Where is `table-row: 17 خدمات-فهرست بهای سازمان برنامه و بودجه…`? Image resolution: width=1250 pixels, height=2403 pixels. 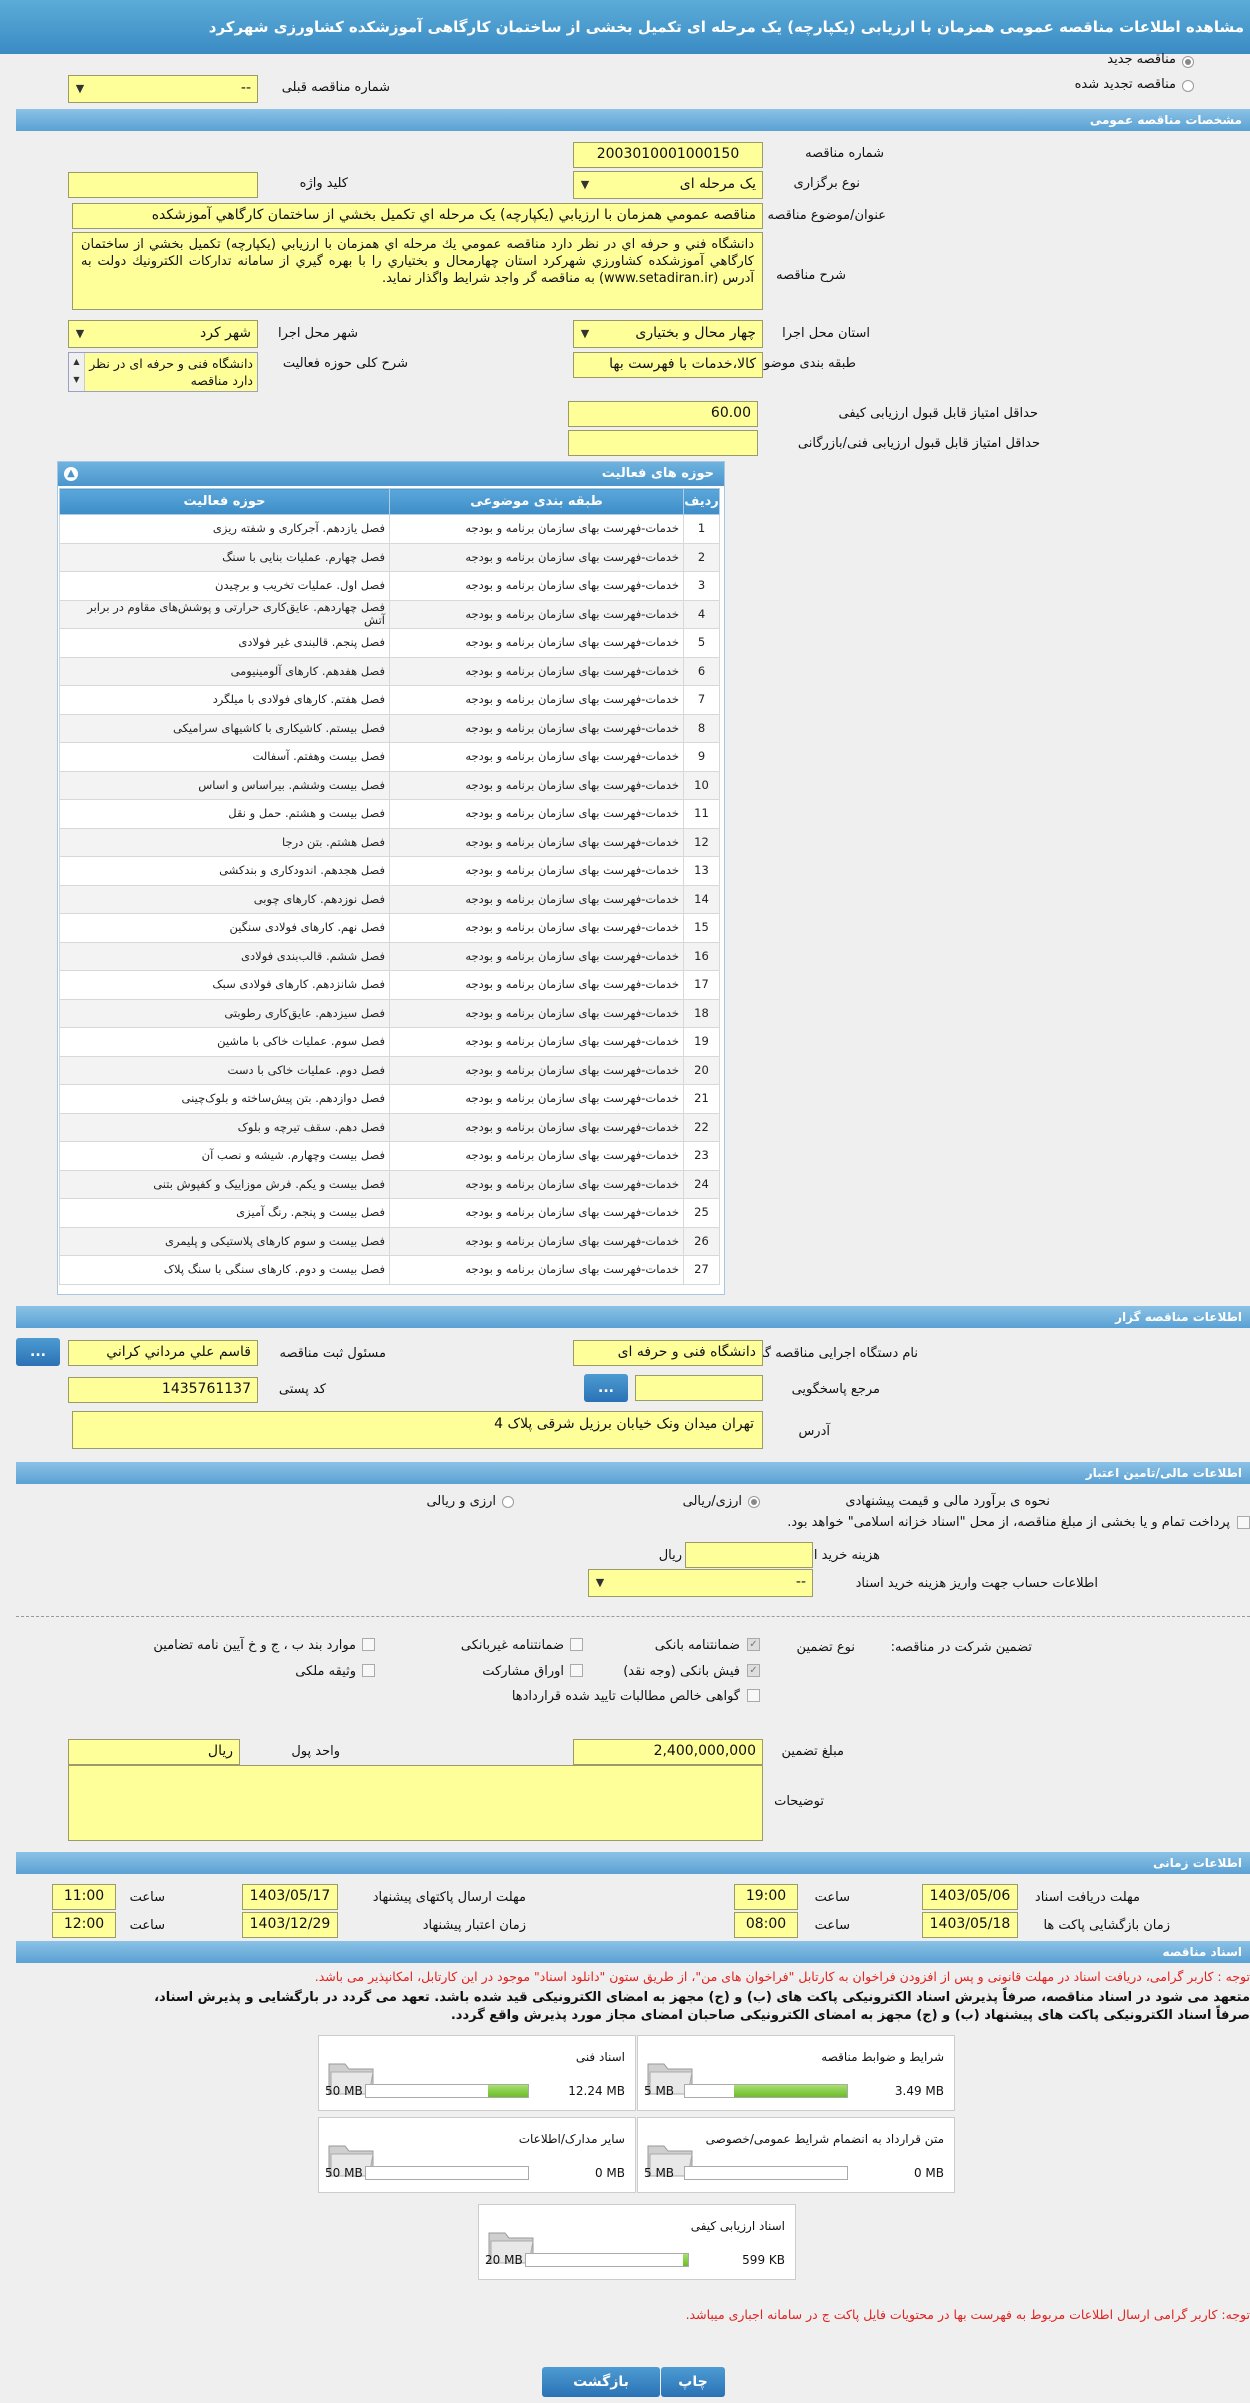
table-row: 17 خدمات-فهرست بهای سازمان برنامه و بودجه… is located at coordinates (389, 985).